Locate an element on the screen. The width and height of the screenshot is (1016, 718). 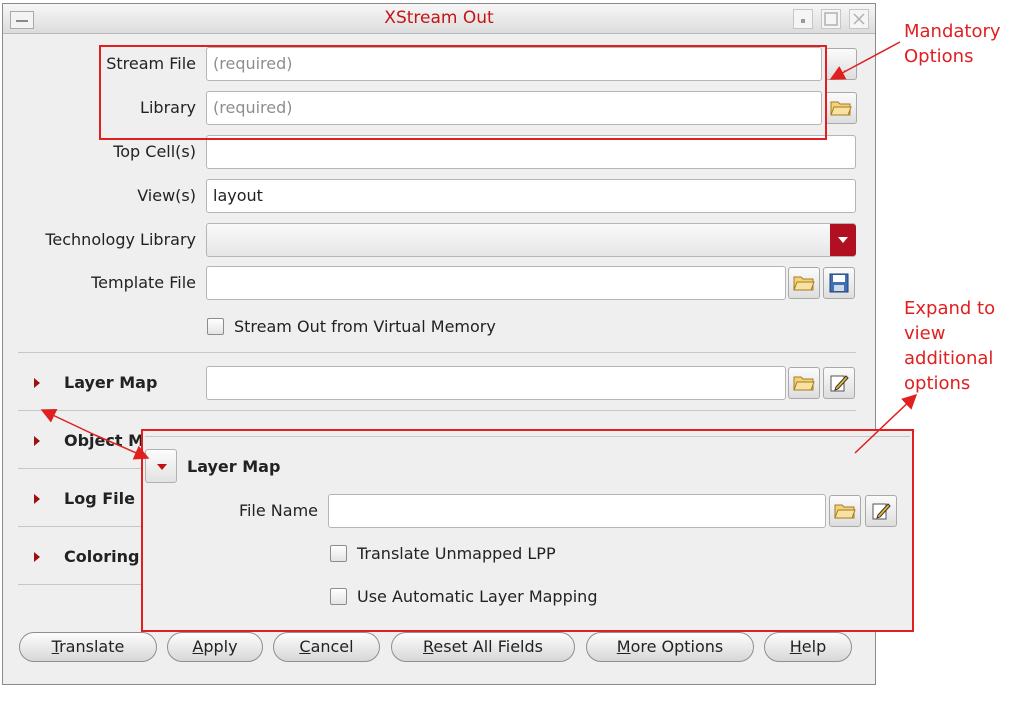
triangle-pointer-arrow-down is located at coordinates (122, 447).